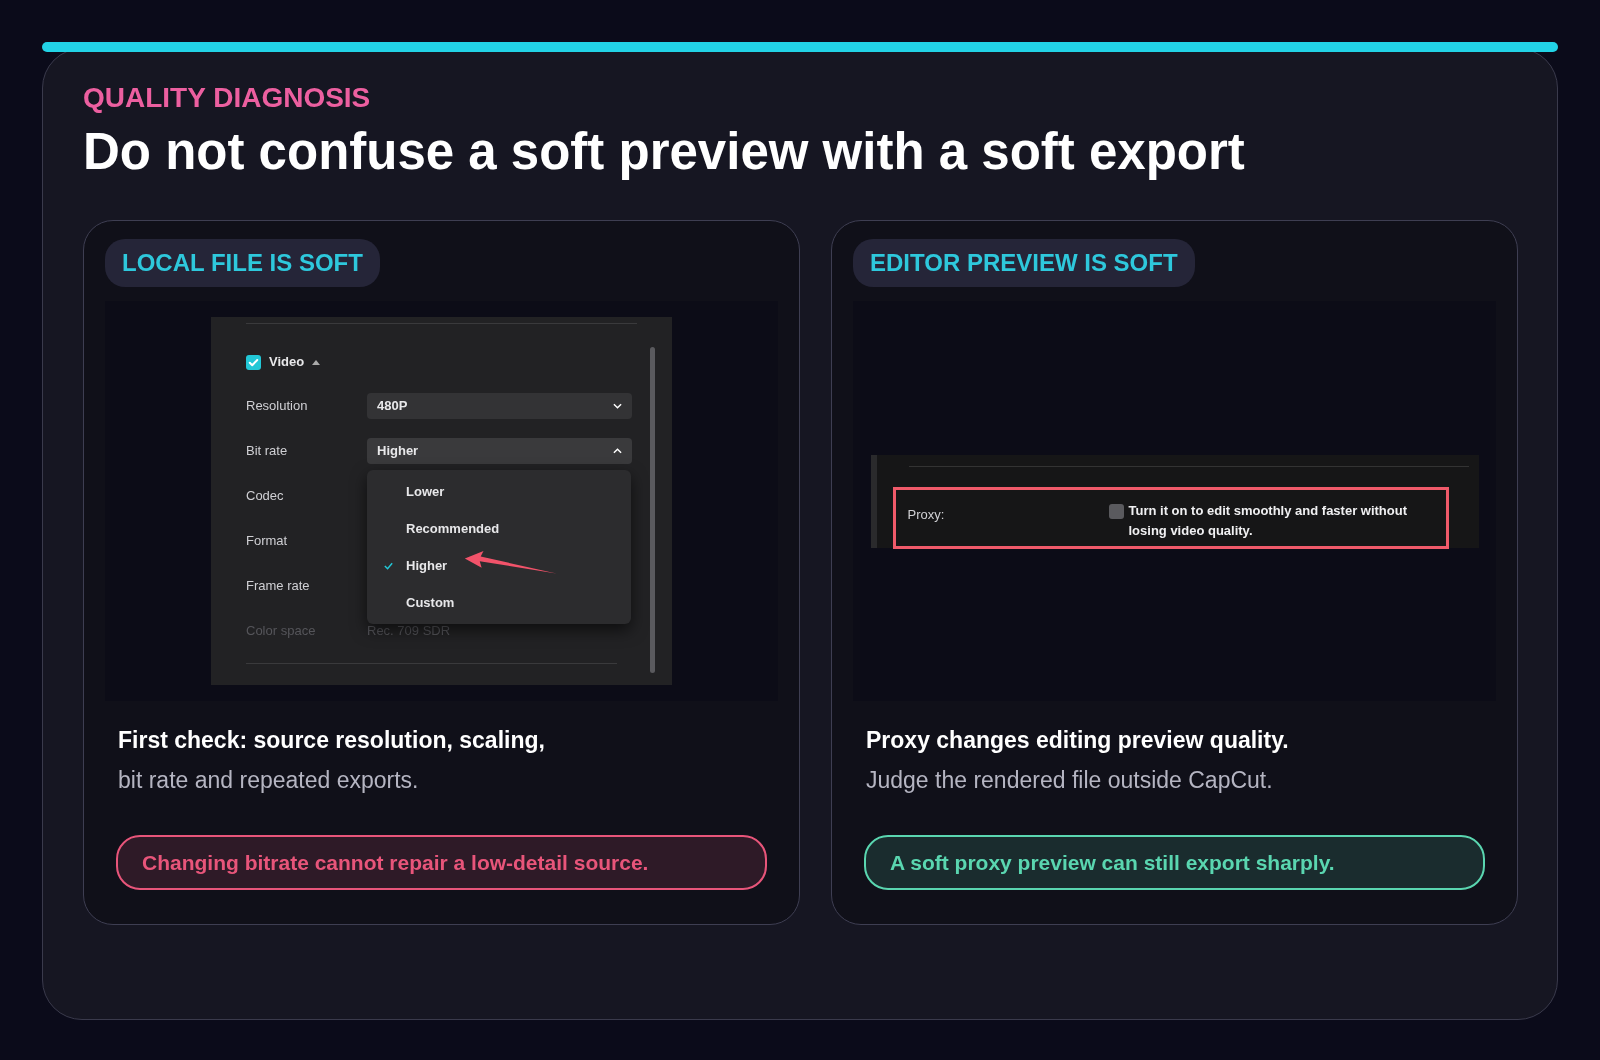  What do you see at coordinates (499, 602) in the screenshot?
I see `menu-option: Custom` at bounding box center [499, 602].